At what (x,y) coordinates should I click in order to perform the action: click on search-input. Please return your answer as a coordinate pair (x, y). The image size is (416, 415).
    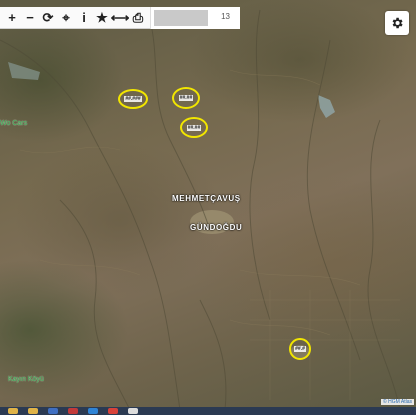
    Looking at the image, I should click on (181, 18).